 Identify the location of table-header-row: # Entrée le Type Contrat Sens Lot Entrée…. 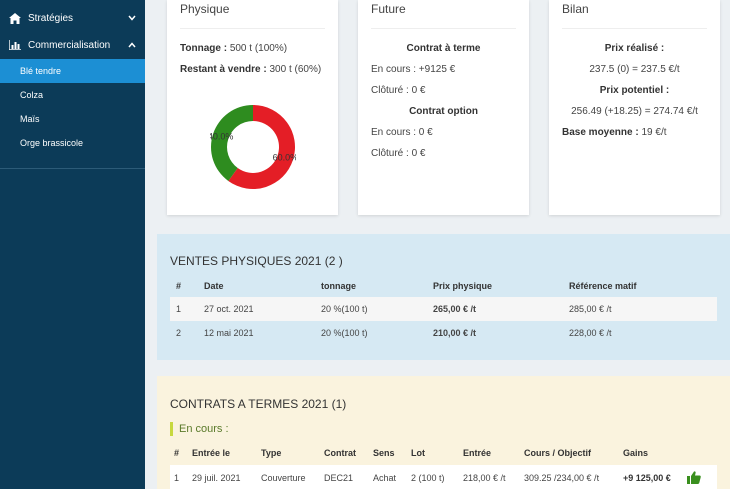
(443, 453).